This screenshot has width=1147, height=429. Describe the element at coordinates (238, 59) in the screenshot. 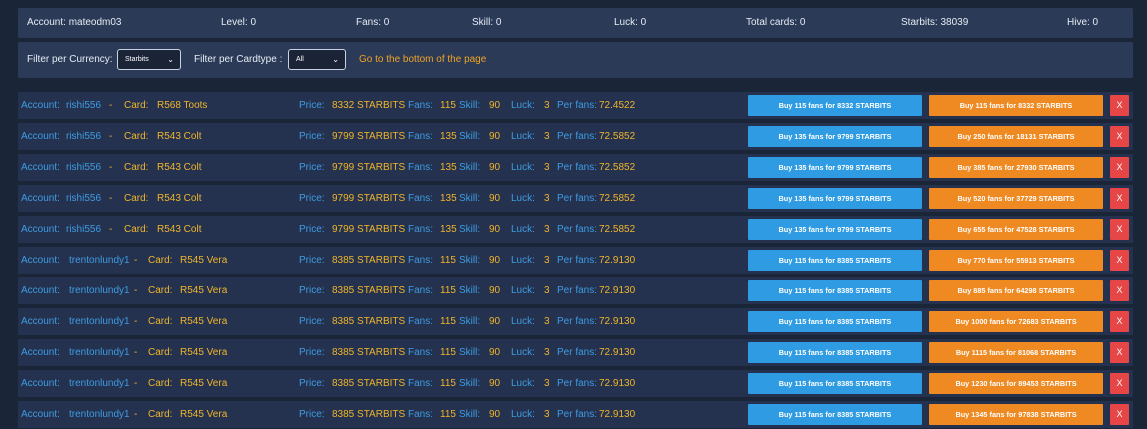

I see `cardtype-filter-label: Filter per Cardtype :` at that location.